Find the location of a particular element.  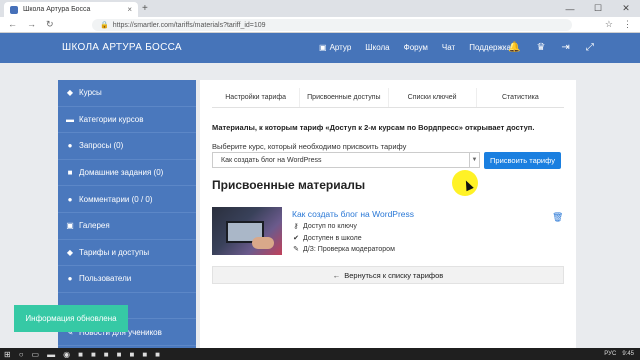

taskbar: ⊞ ○ ▭ ▬ ◉ ■ ■ ■ ■ ■ ■ ■ РУС 9:45 is located at coordinates (320, 354).